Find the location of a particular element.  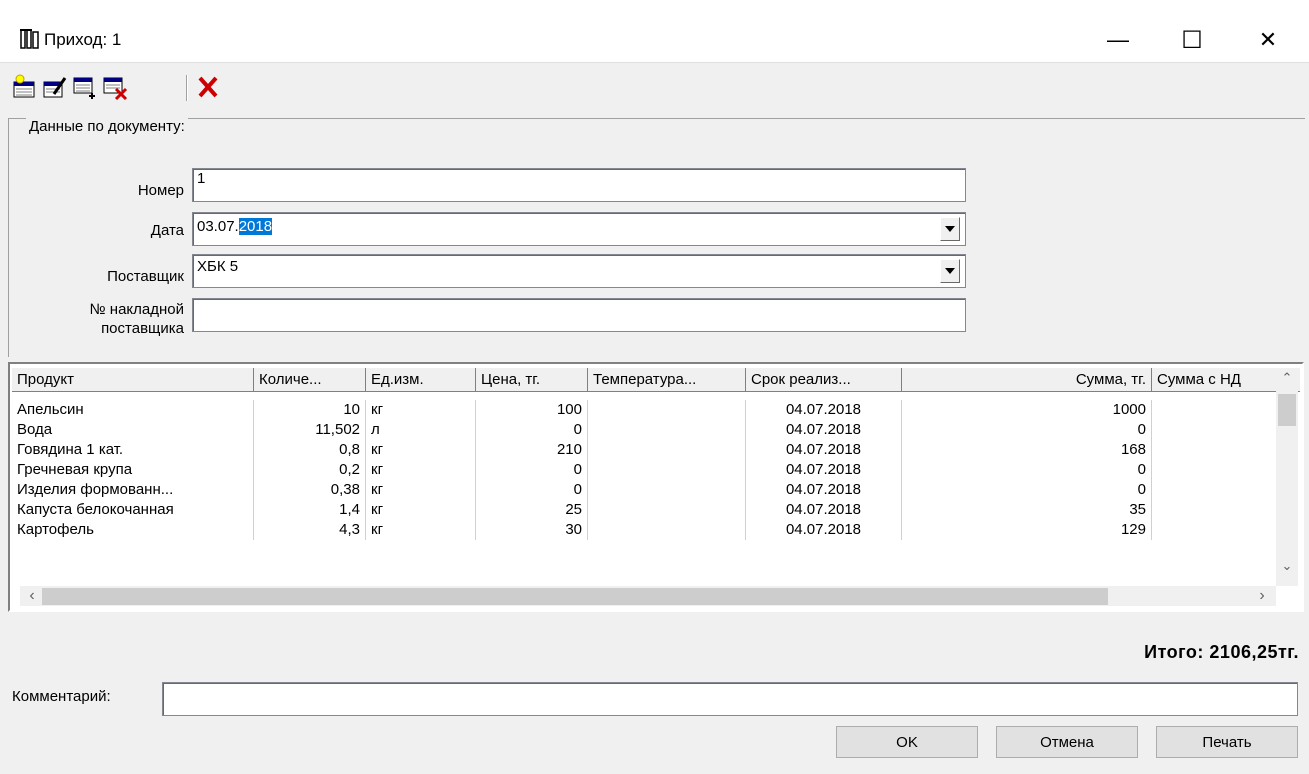

date-dropdown-button is located at coordinates (950, 229).